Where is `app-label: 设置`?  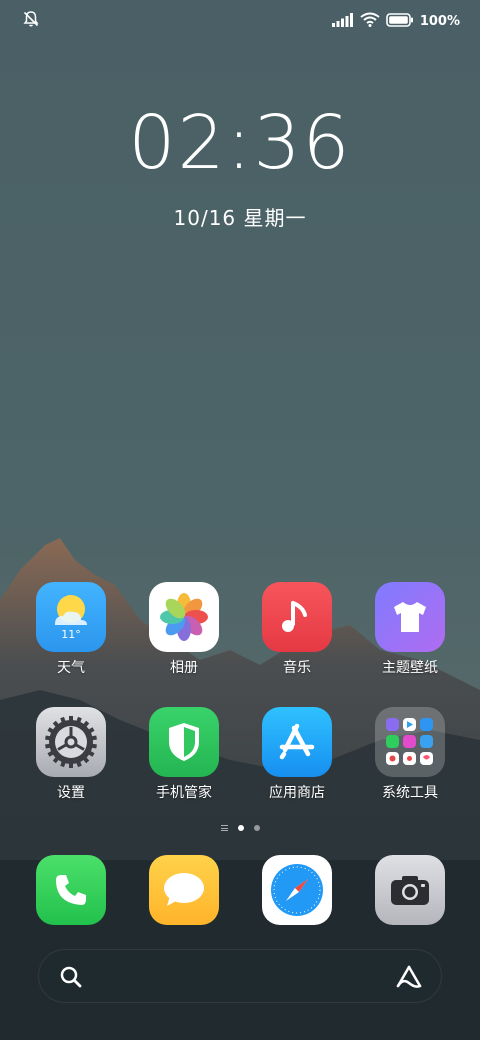 app-label: 设置 is located at coordinates (71, 793).